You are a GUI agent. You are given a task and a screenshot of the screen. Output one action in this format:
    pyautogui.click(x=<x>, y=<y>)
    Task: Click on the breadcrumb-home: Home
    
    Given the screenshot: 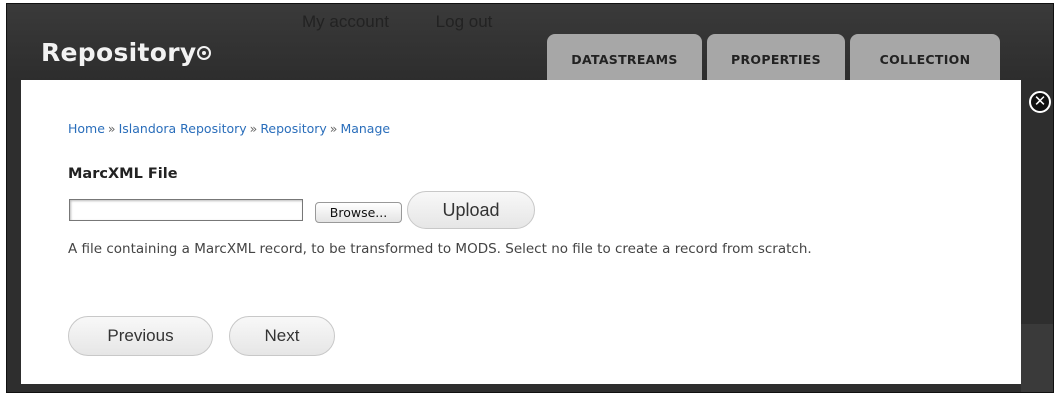 What is the action you would take?
    pyautogui.click(x=86, y=128)
    